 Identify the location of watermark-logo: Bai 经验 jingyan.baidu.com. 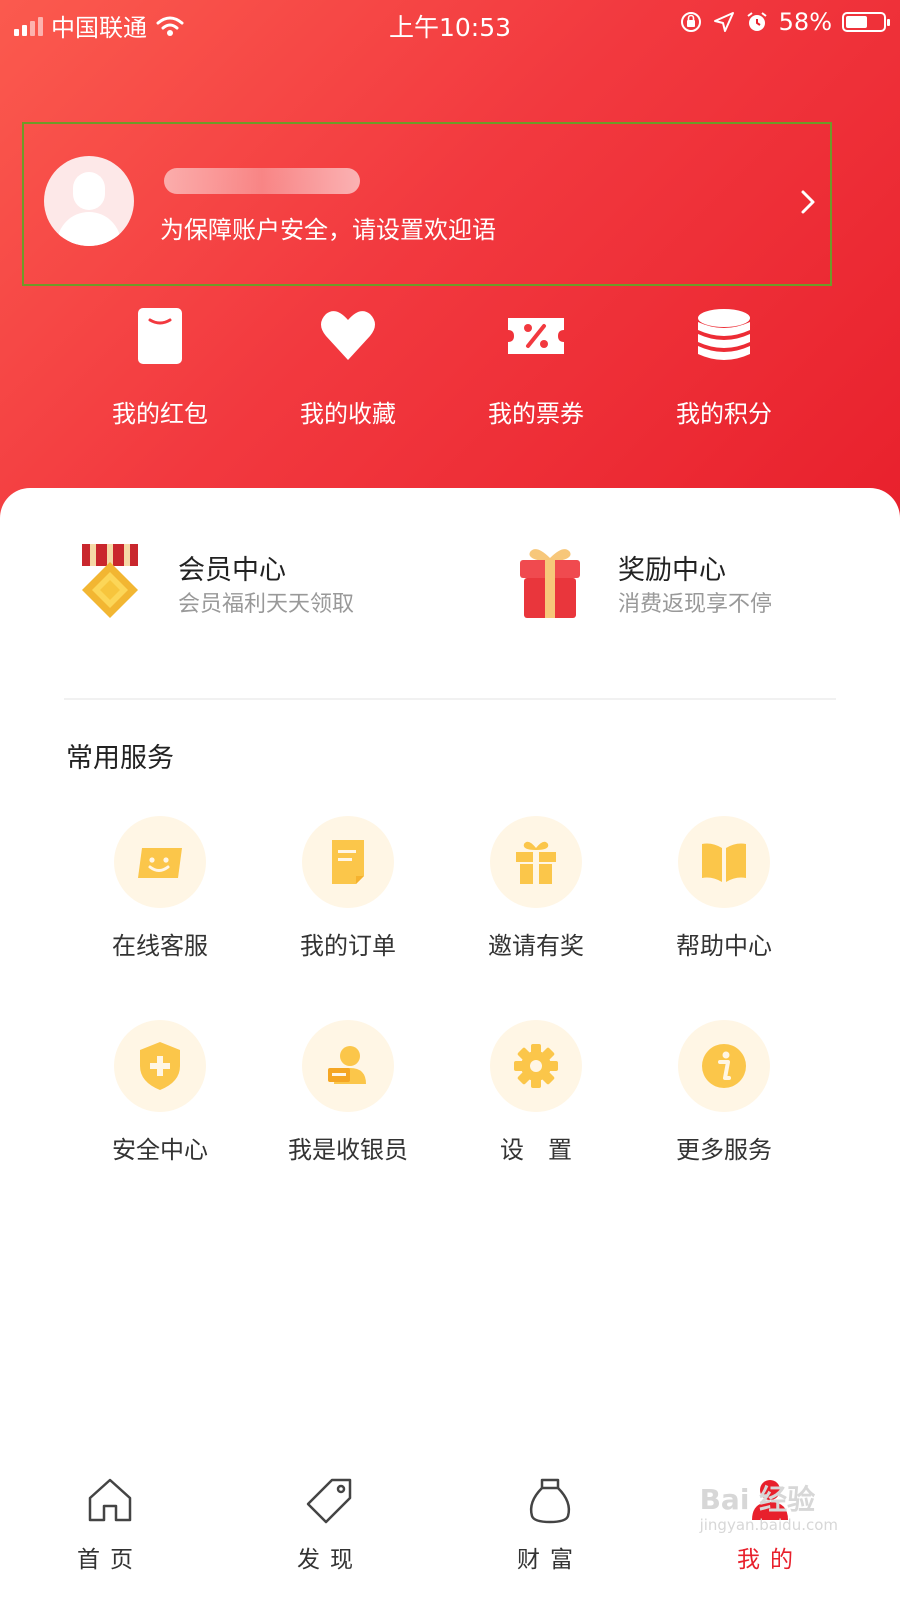
(768, 1508).